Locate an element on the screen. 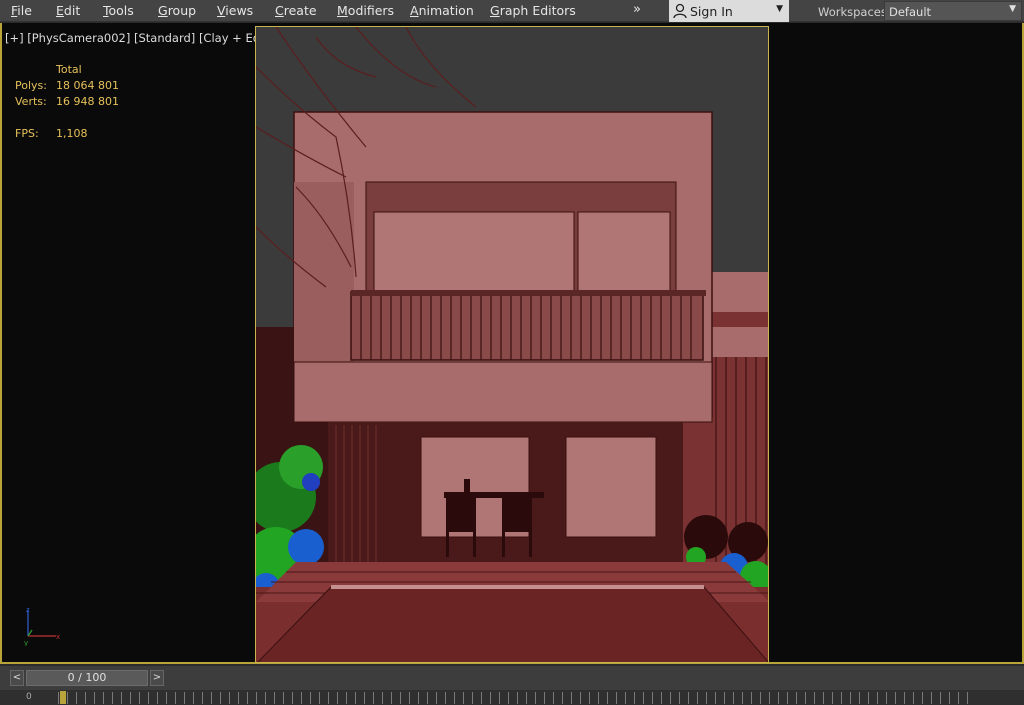  playhead-marker is located at coordinates (63, 697).